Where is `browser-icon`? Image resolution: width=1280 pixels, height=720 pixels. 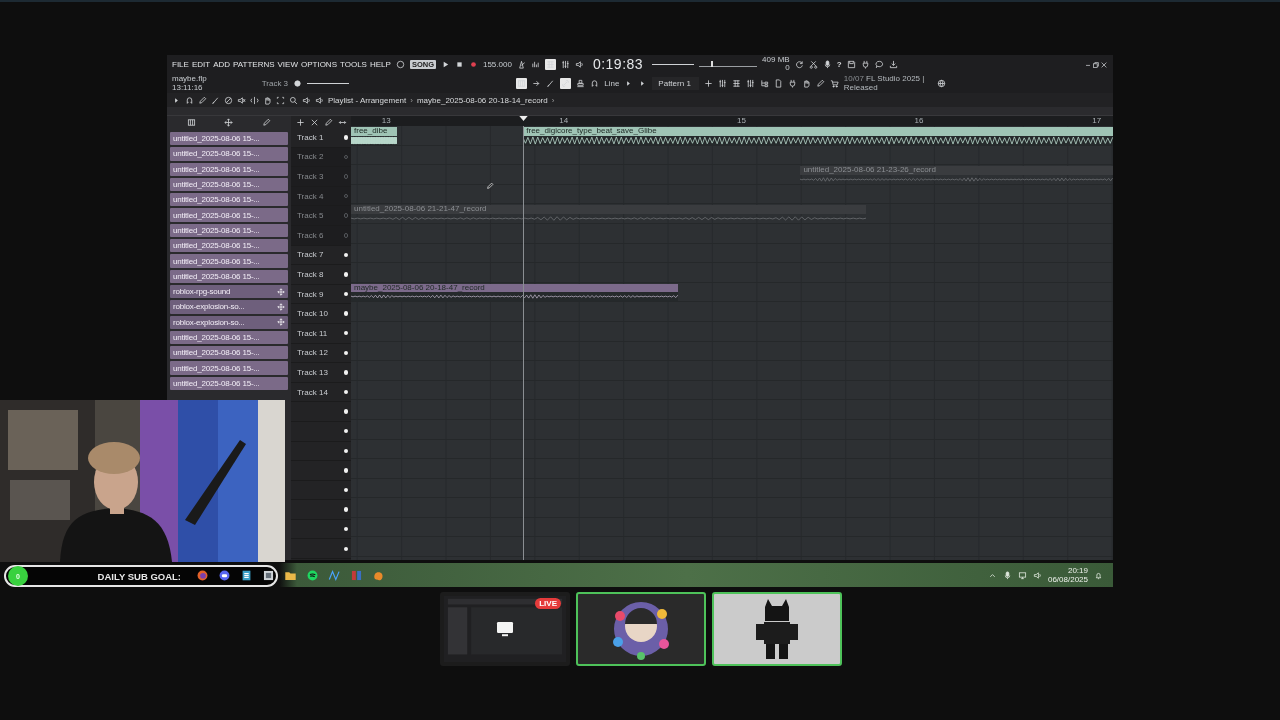
browser-icon is located at coordinates (202, 575).